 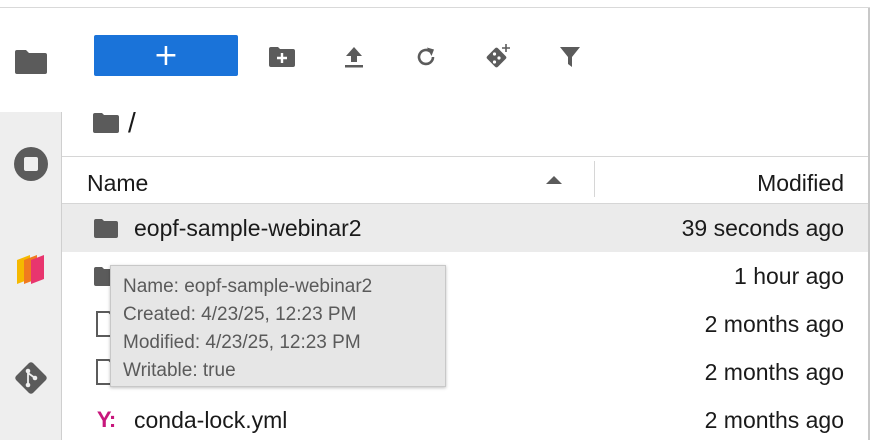 What do you see at coordinates (762, 228) in the screenshot?
I see `list-item-modified: 39 seconds ago` at bounding box center [762, 228].